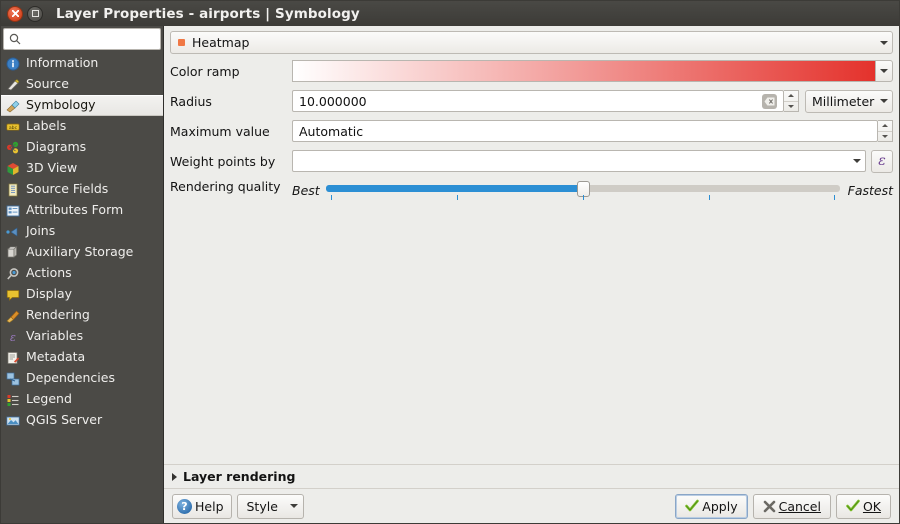 Image resolution: width=900 pixels, height=524 pixels. I want to click on sidebar-item-dependencies: Dependencies, so click(82, 378).